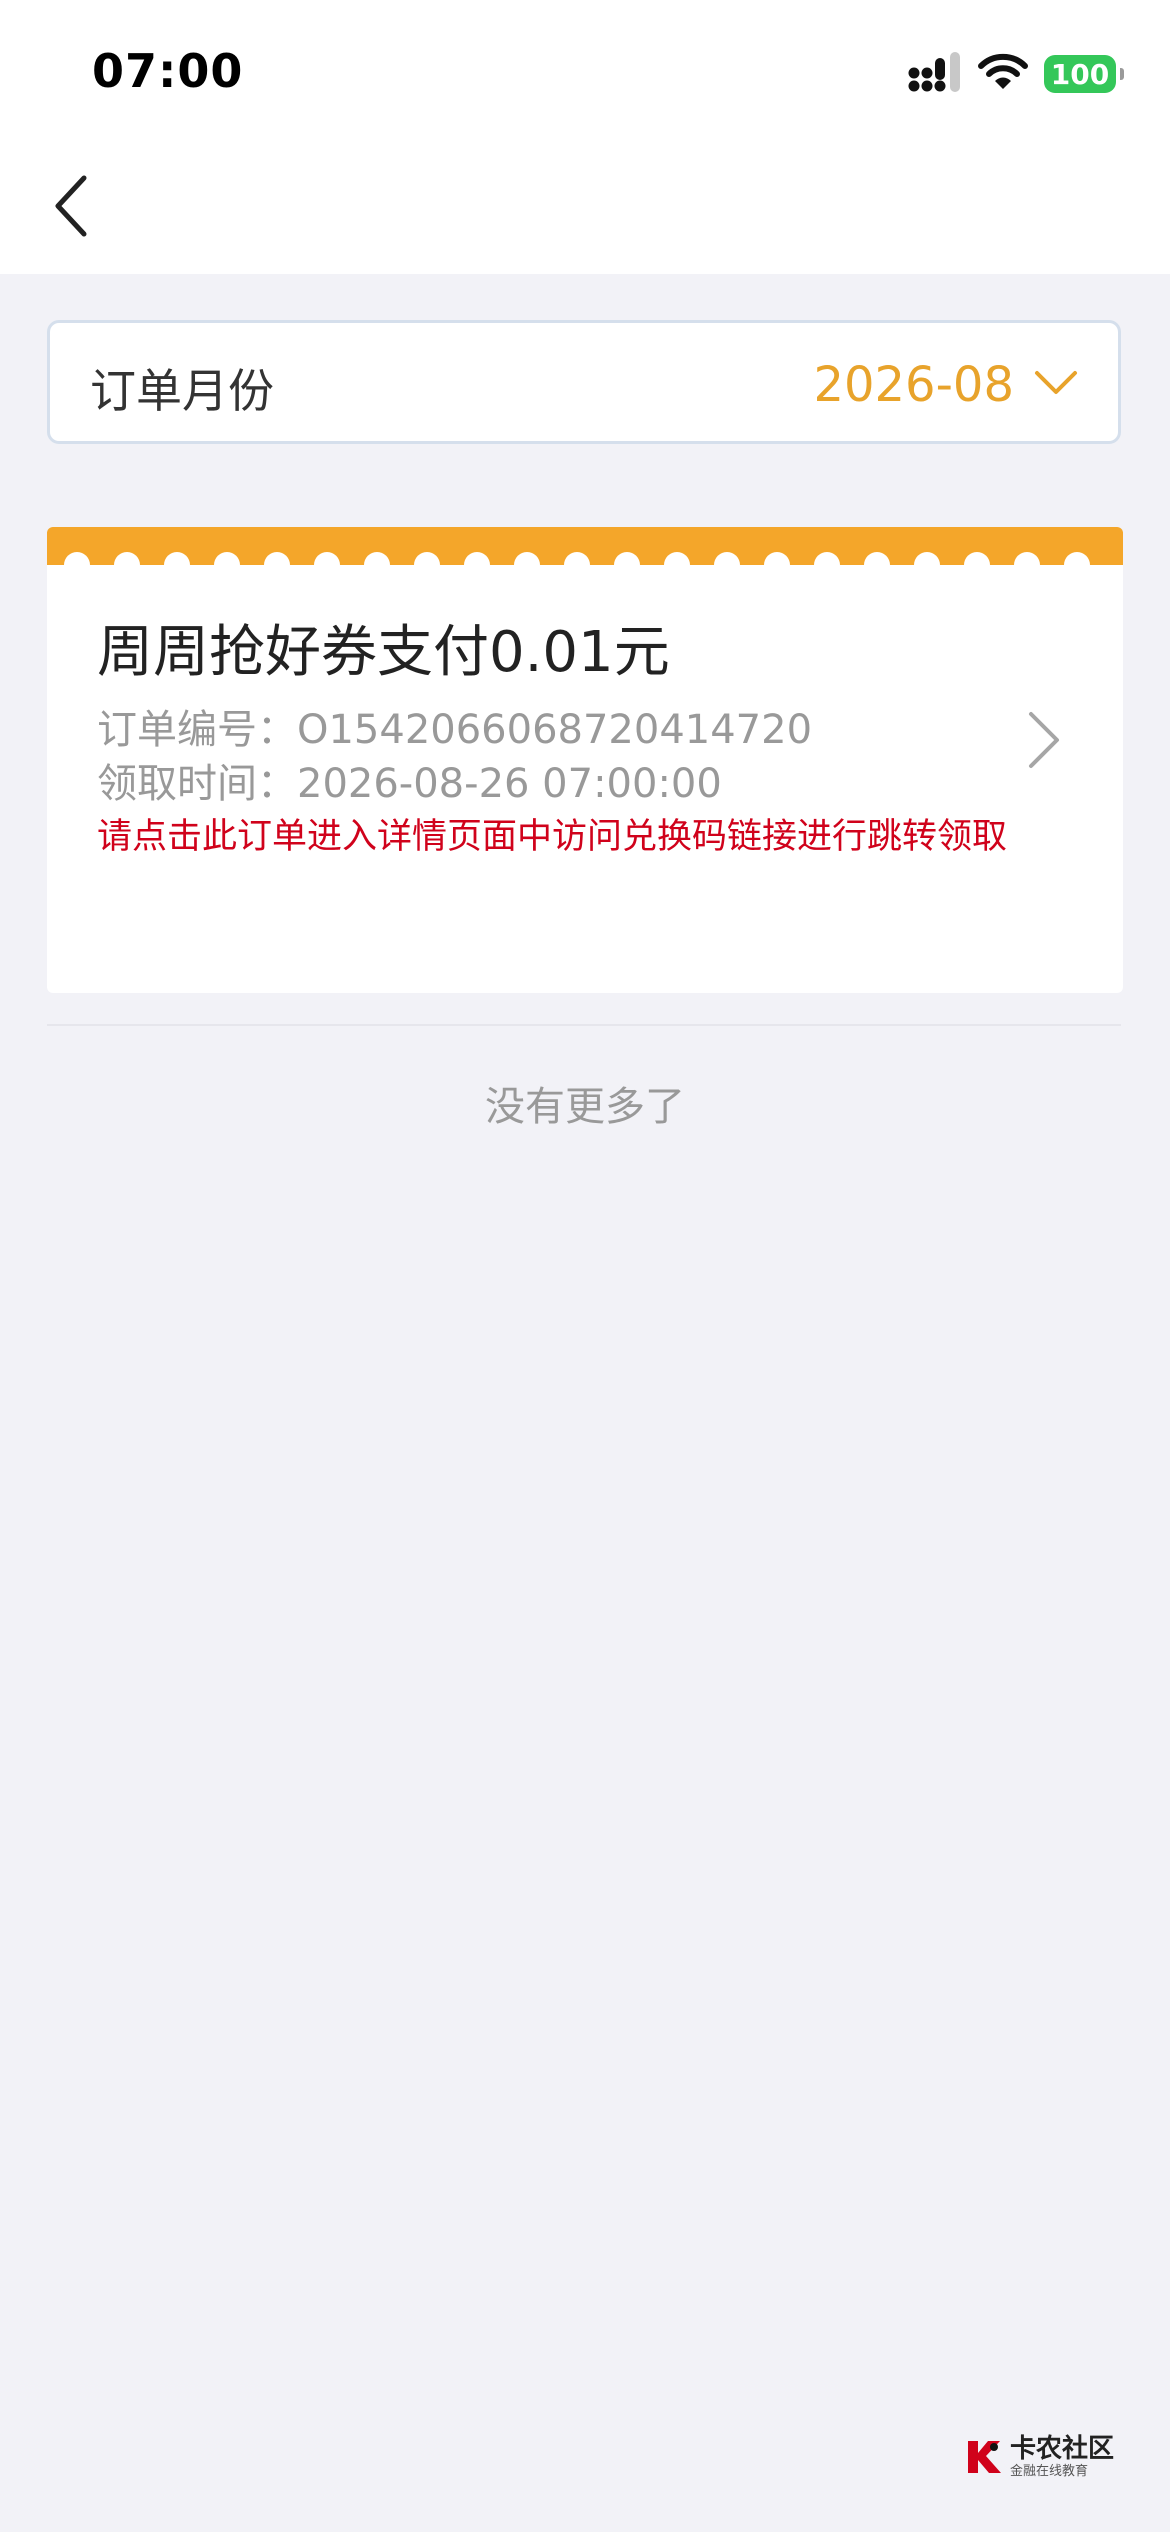  Describe the element at coordinates (1048, 2471) in the screenshot. I see `watermark-subtitle: 金融在线教育` at that location.